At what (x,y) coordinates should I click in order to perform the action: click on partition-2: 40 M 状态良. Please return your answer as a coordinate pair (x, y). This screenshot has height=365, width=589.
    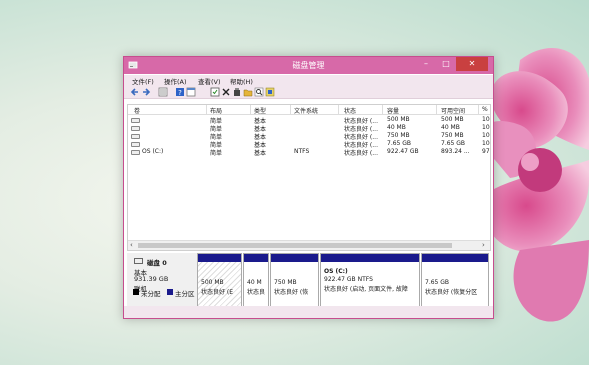
    Looking at the image, I should click on (256, 283).